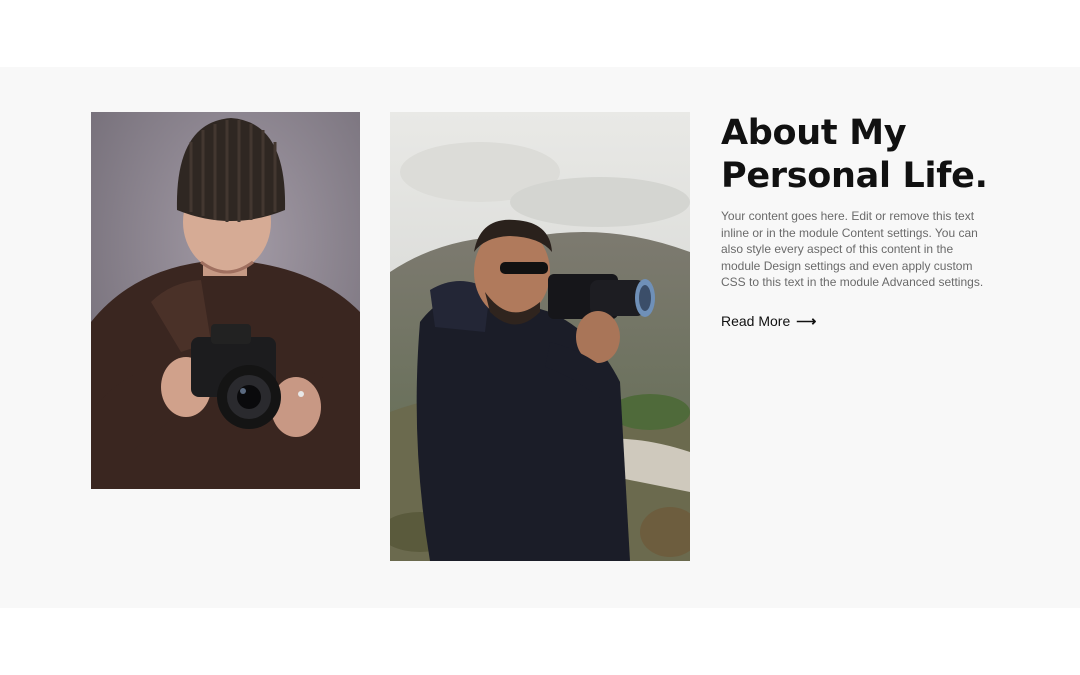  Describe the element at coordinates (756, 321) in the screenshot. I see `read-more-label: Read More` at that location.